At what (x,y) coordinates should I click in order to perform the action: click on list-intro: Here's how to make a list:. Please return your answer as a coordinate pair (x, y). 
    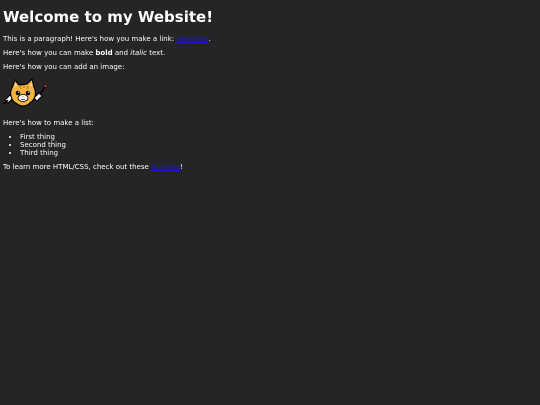
    Looking at the image, I should click on (48, 123).